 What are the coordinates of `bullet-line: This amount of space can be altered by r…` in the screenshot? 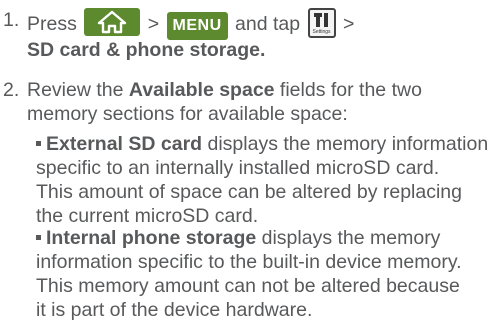 It's located at (249, 192).